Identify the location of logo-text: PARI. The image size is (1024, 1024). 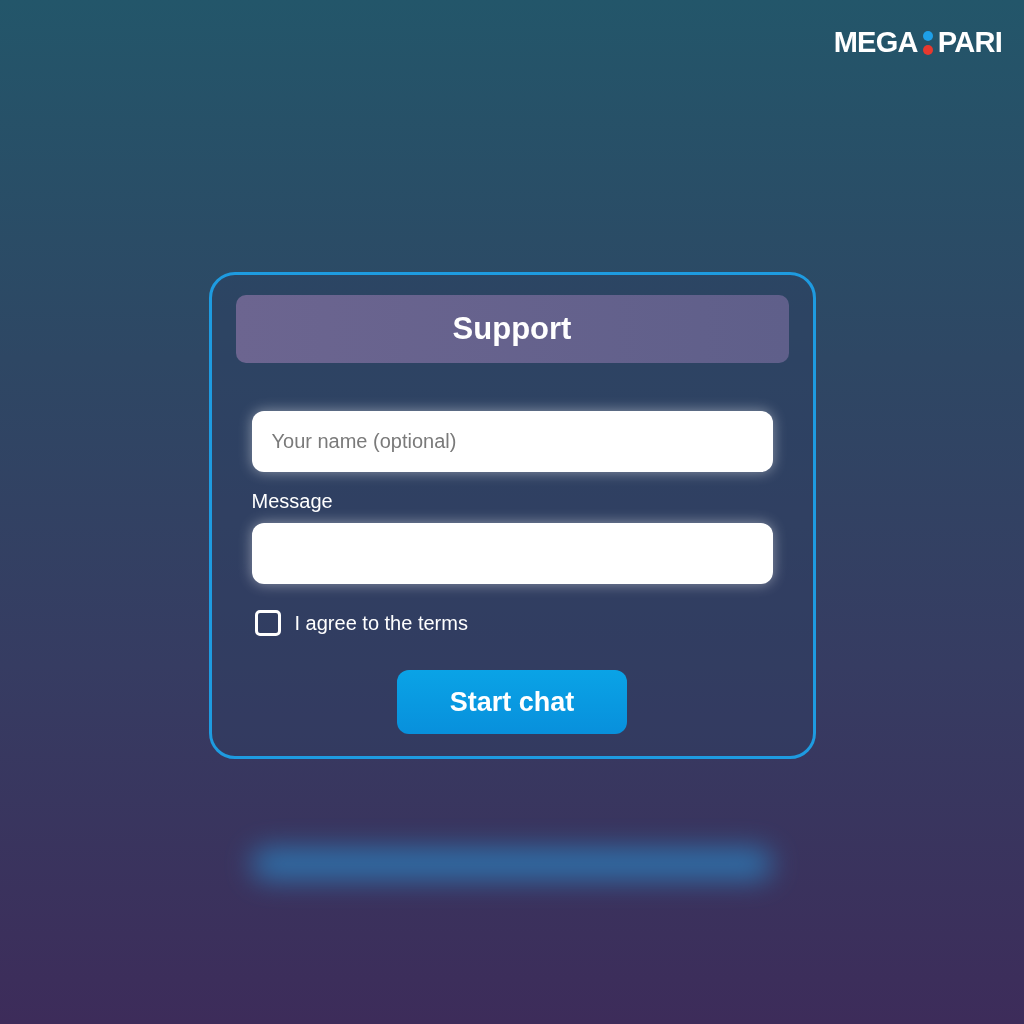
(969, 42).